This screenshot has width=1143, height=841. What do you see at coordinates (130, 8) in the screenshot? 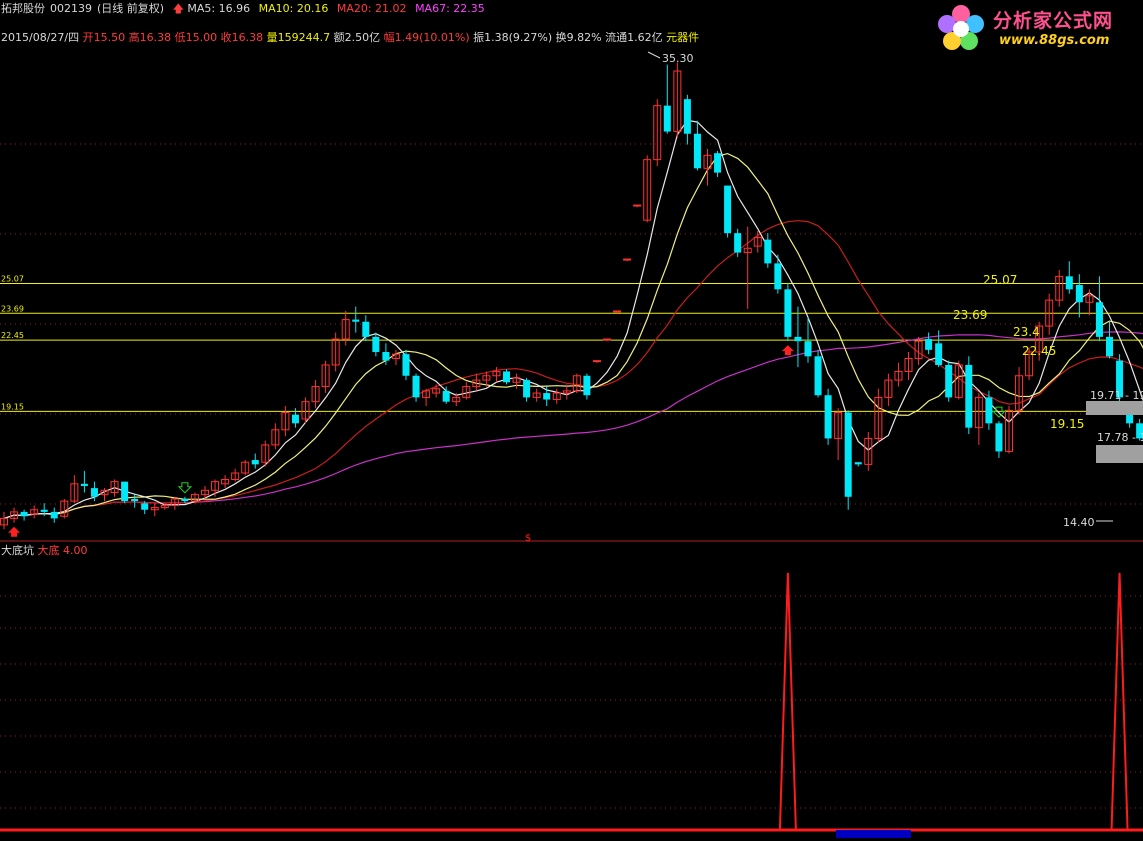
I see `period-info: (日线 前复权)` at bounding box center [130, 8].